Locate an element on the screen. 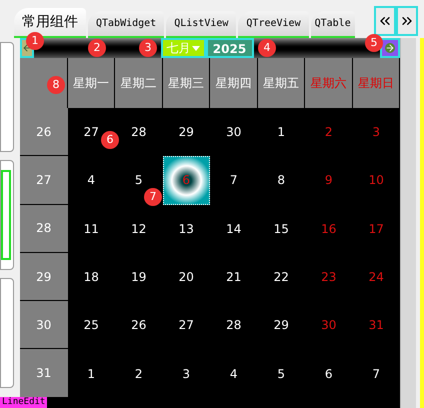 The width and height of the screenshot is (424, 408). tab: QTabWidget is located at coordinates (126, 24).